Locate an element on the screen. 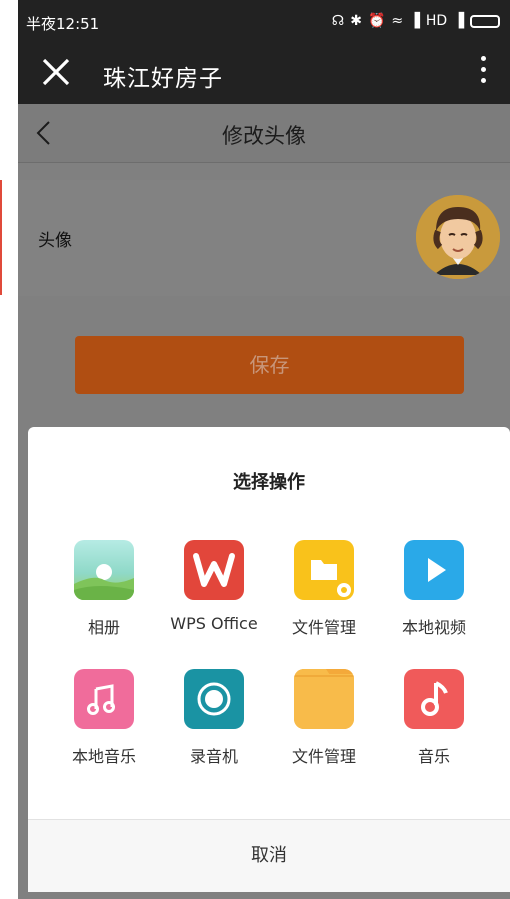 This screenshot has width=510, height=899. wifi-icon: ≈ is located at coordinates (397, 21).